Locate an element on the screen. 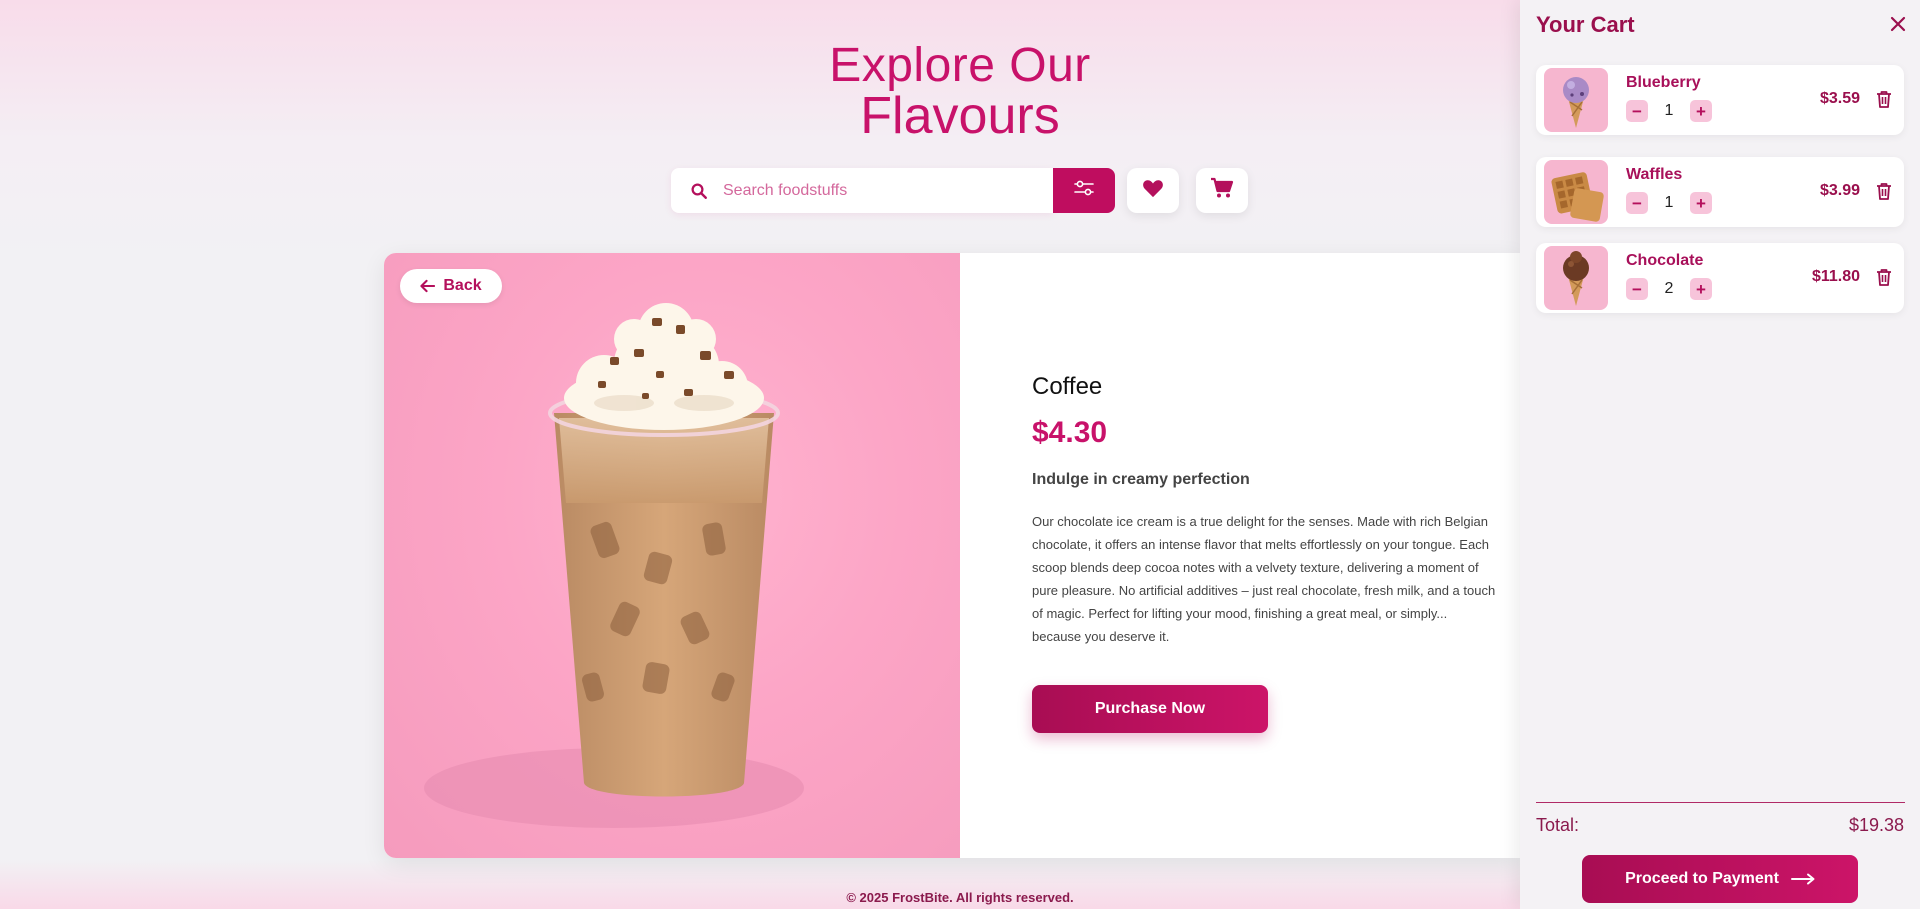 The image size is (1920, 909). search-toolbar is located at coordinates (959, 190).